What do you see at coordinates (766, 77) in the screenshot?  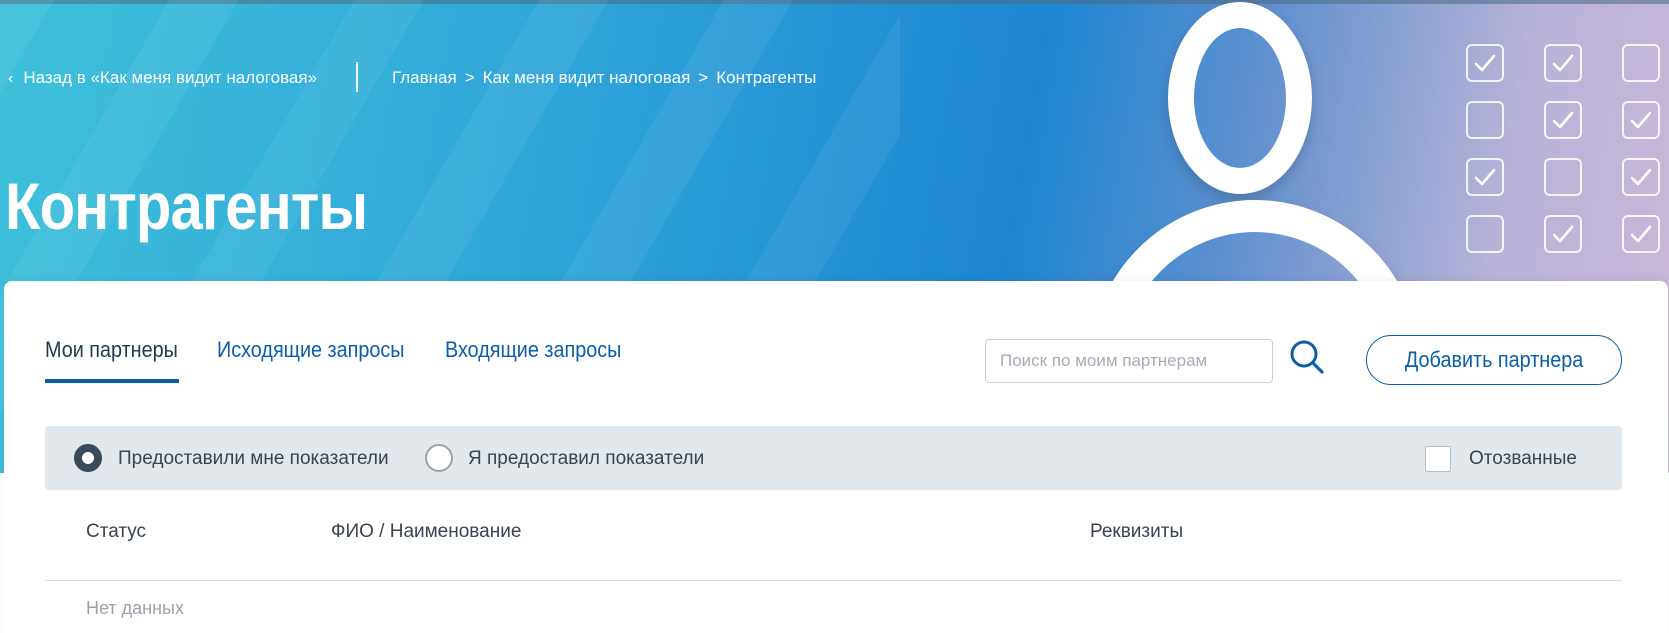 I see `breadcrumb-item-current: Контрагенты` at bounding box center [766, 77].